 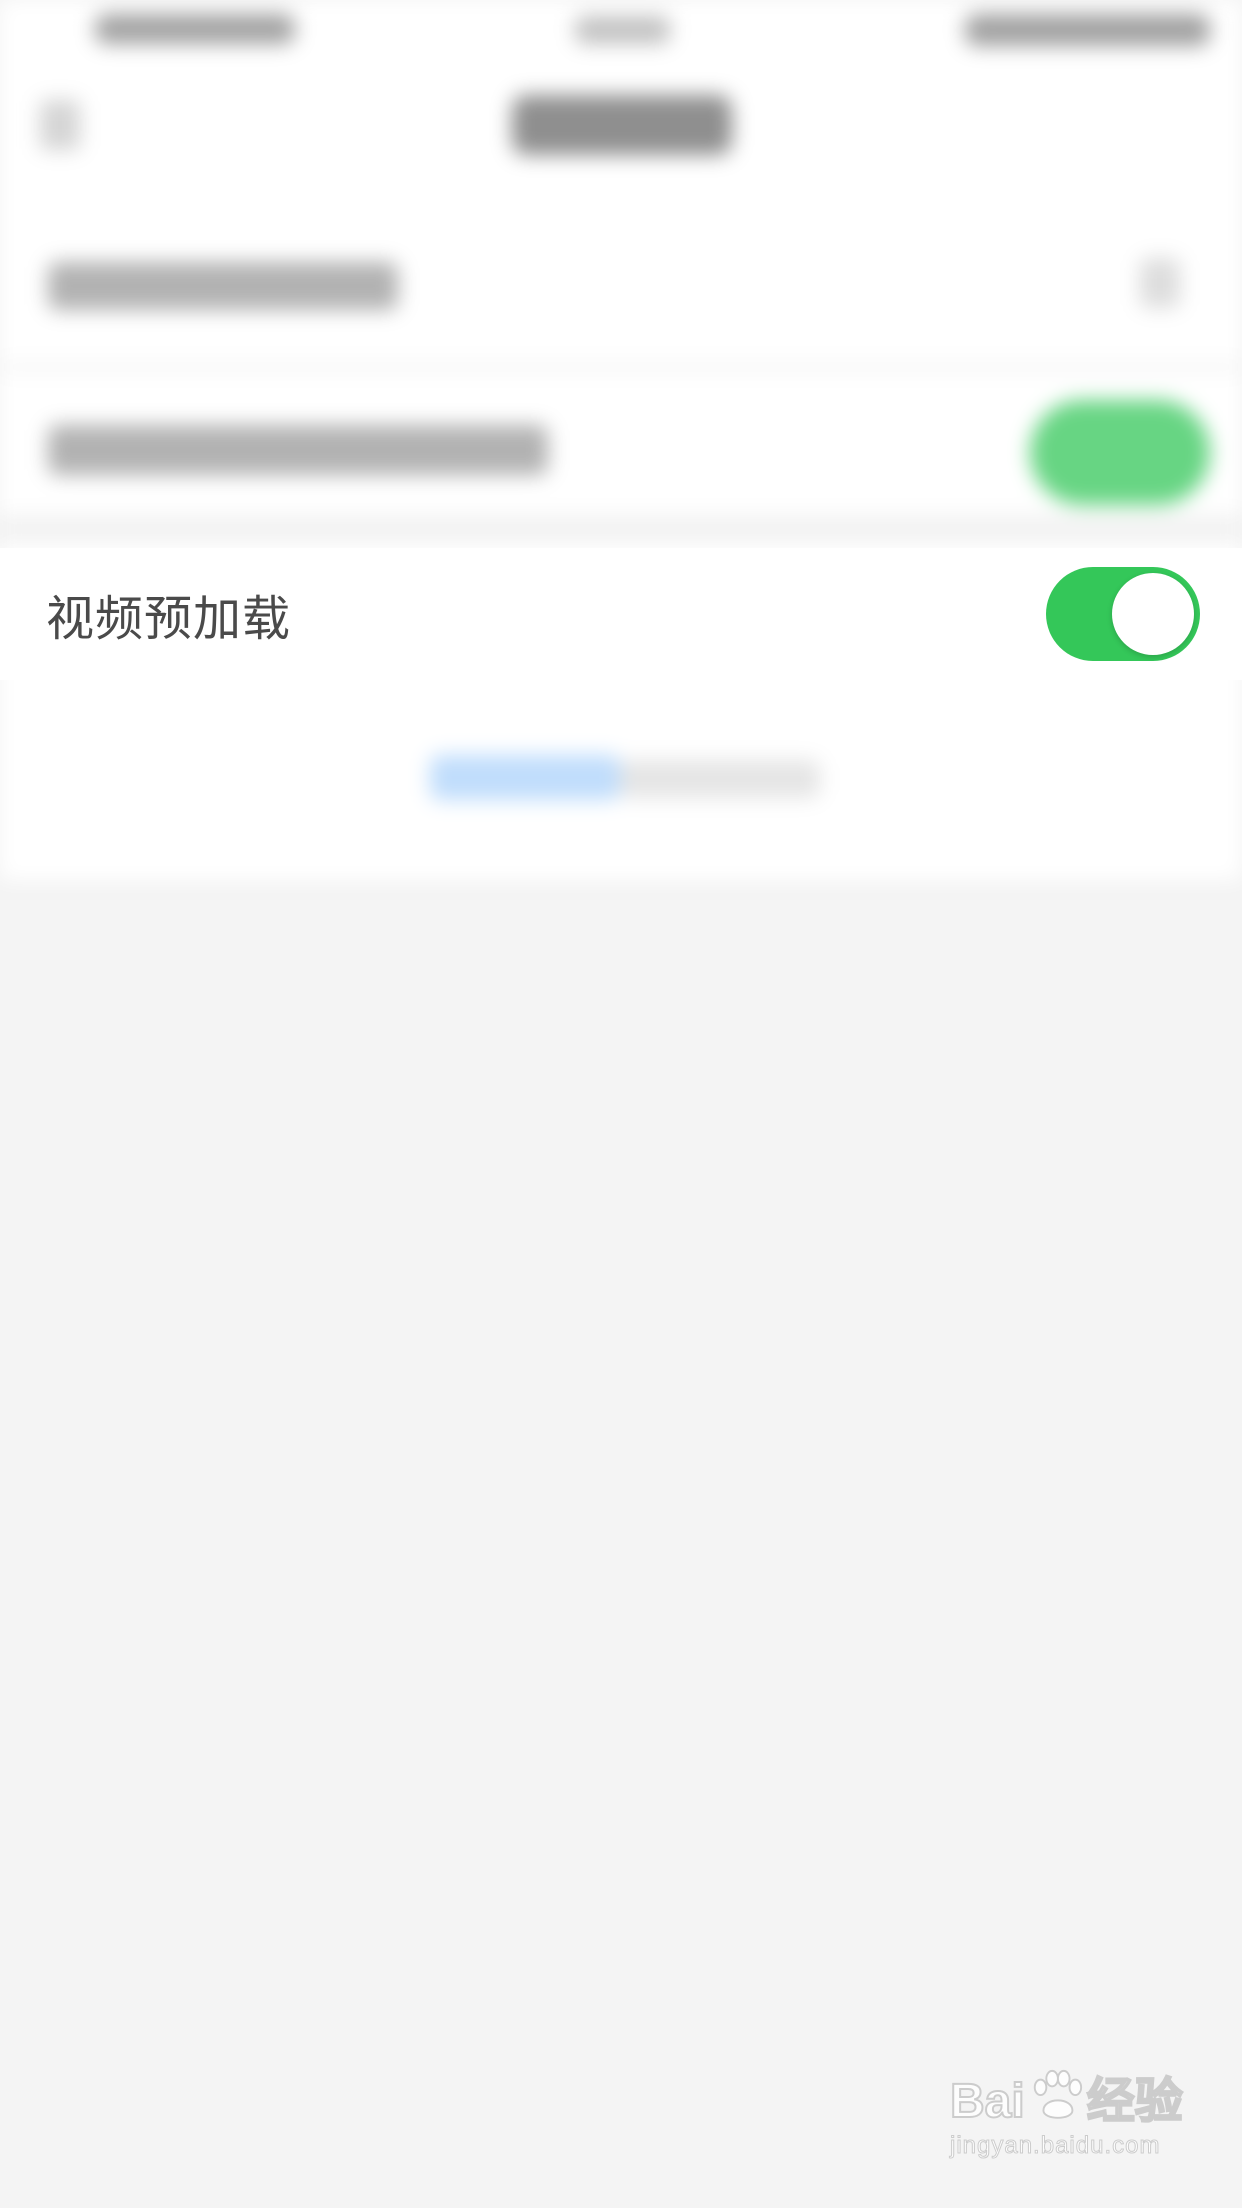 I want to click on blurred-section-gap, so click(x=621, y=529).